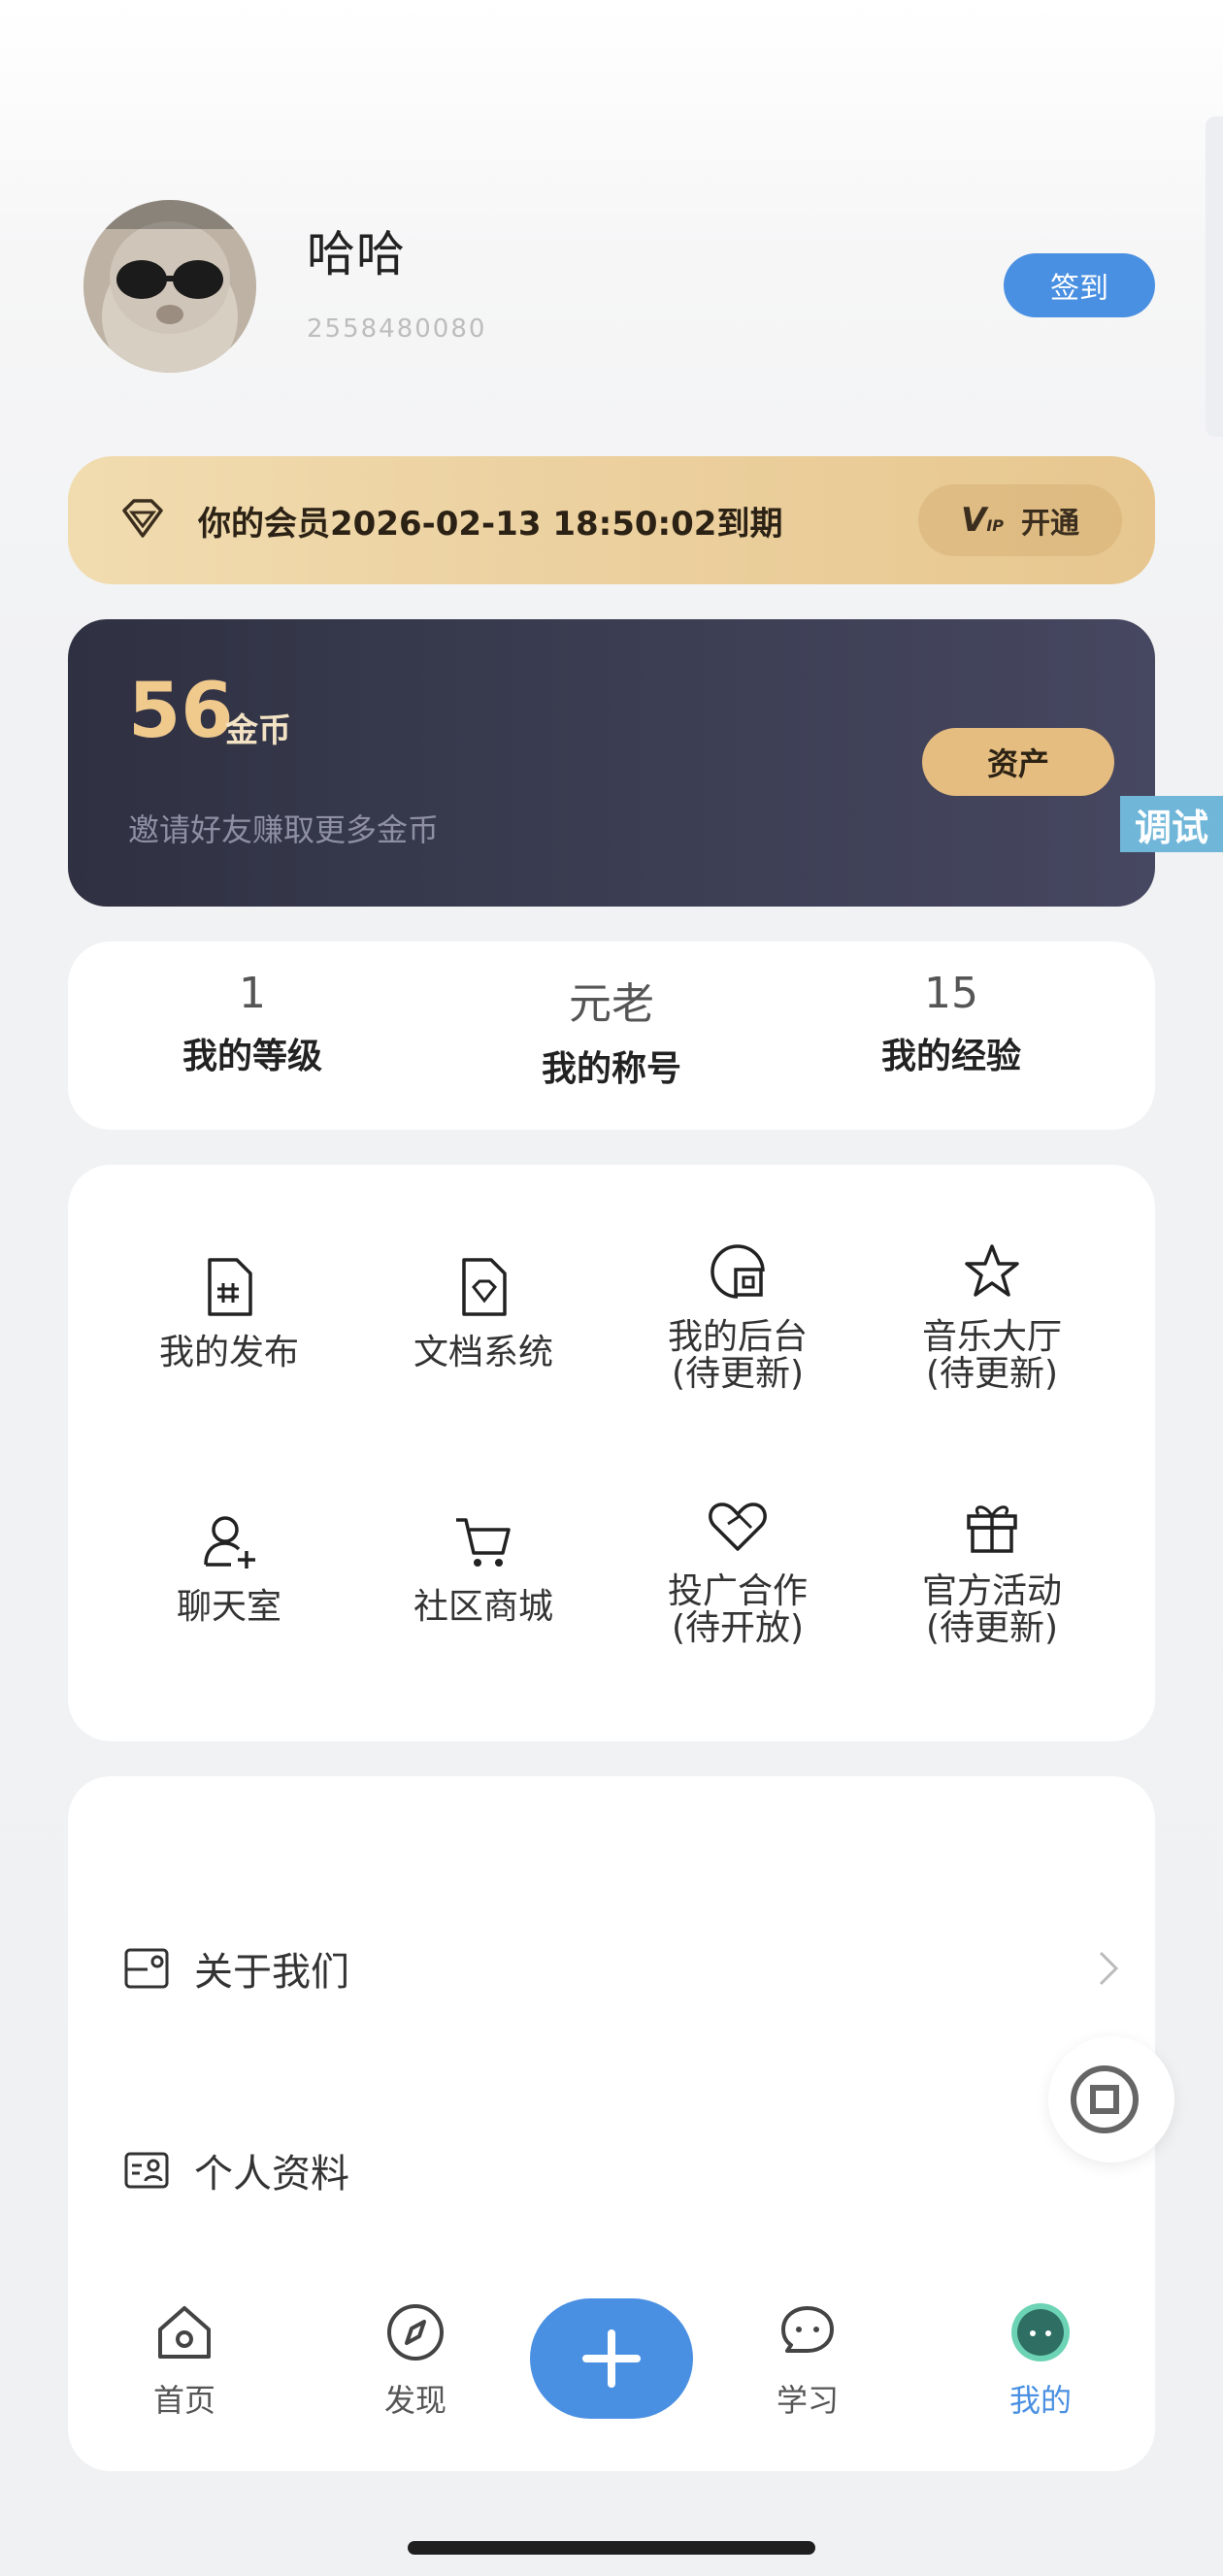 Image resolution: width=1223 pixels, height=2576 pixels. Describe the element at coordinates (737, 1316) in the screenshot. I see `grid-item-backend: 我的后台 (待更新)` at that location.